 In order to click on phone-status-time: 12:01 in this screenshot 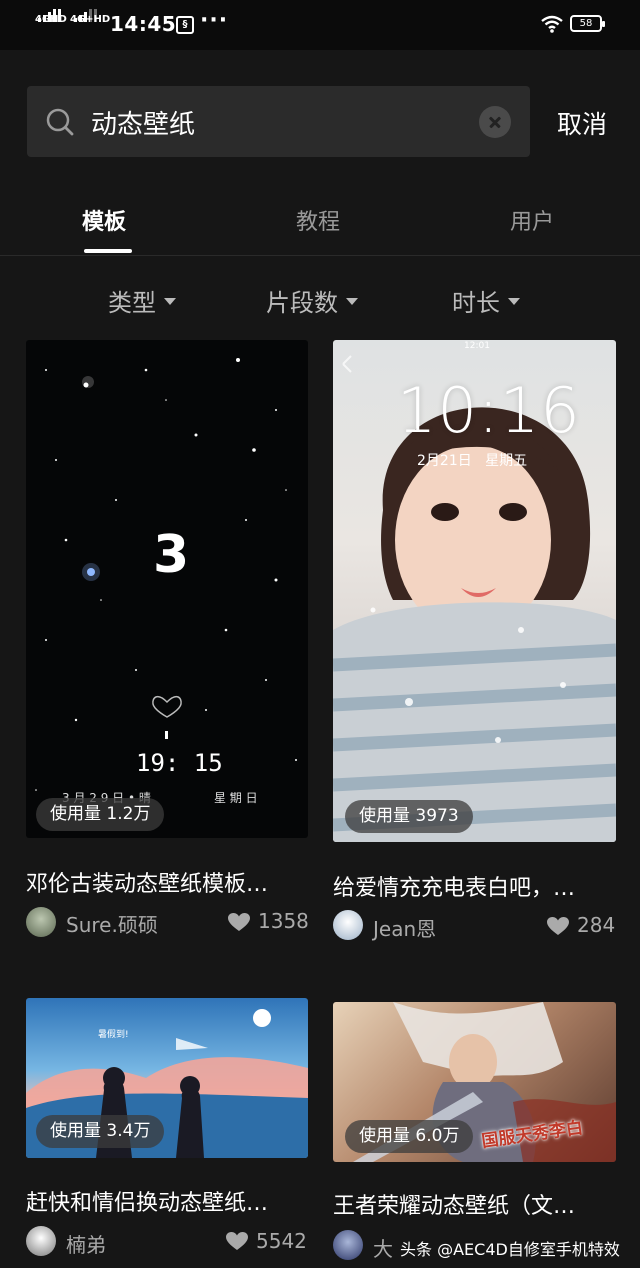, I will do `click(477, 346)`.